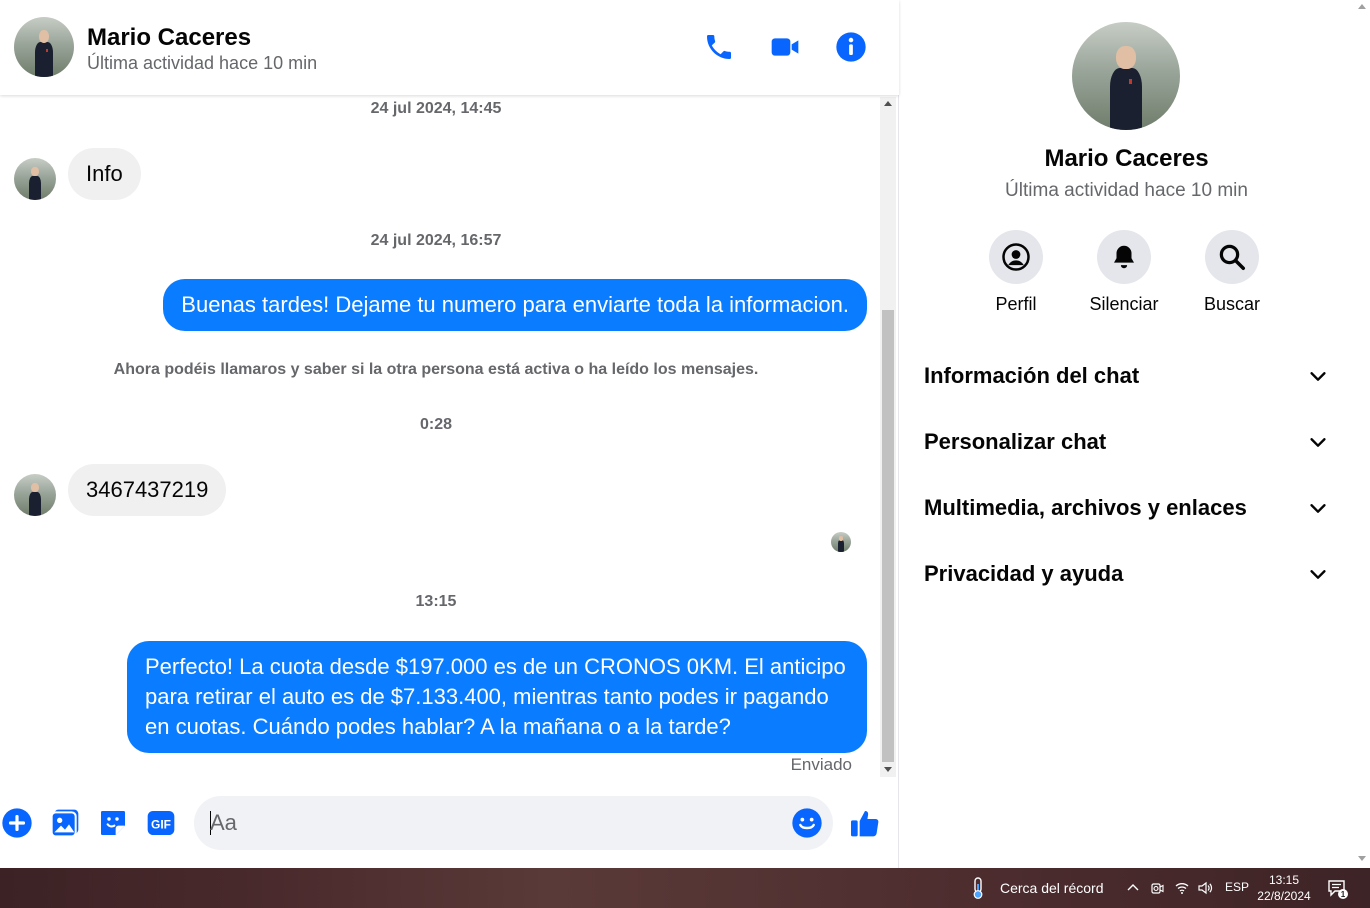 The width and height of the screenshot is (1370, 908). I want to click on gif-button: GIF, so click(161, 823).